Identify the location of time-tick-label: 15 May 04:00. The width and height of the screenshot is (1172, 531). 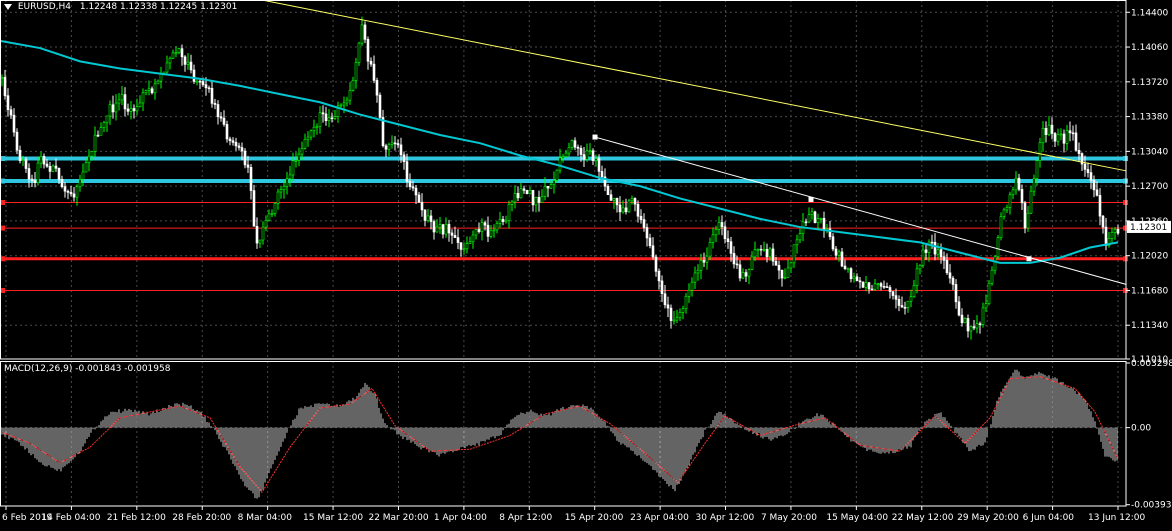
(857, 518).